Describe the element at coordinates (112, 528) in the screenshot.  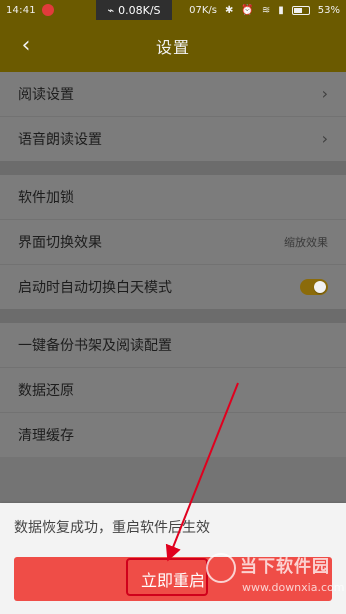
I see `dialog-message: 数据恢复成功，重启软件后生效` at that location.